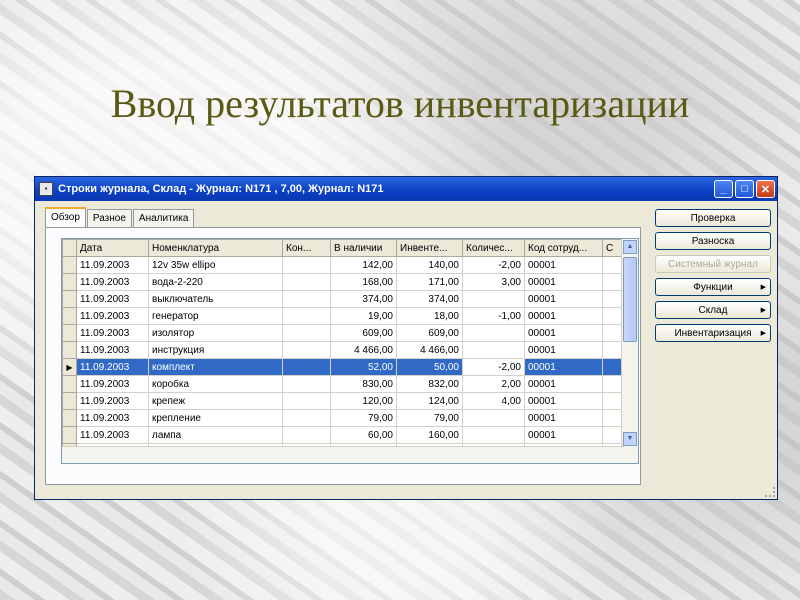 This screenshot has height=600, width=800. I want to click on column-header: Дата, so click(112, 248).